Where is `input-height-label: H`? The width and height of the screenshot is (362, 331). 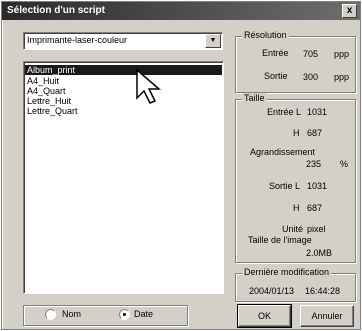 input-height-label: H is located at coordinates (296, 133).